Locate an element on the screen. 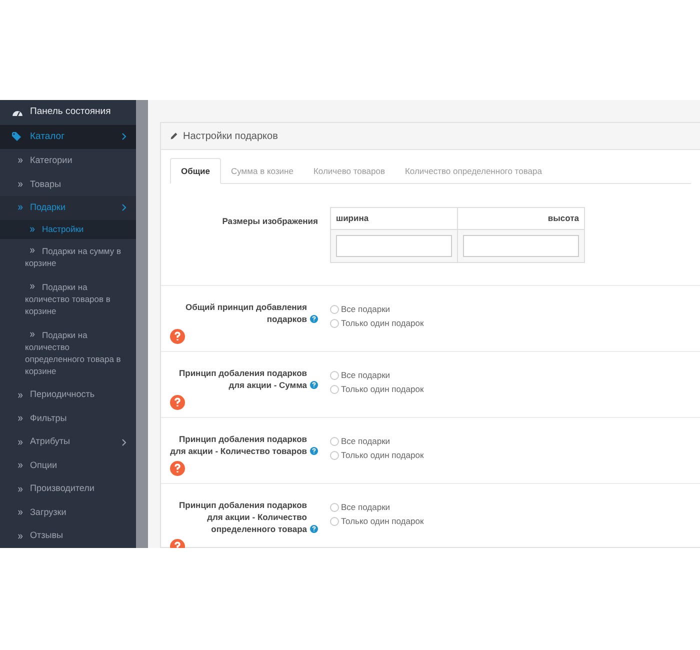 Image resolution: width=700 pixels, height=650 pixels. tab: Общие is located at coordinates (195, 171).